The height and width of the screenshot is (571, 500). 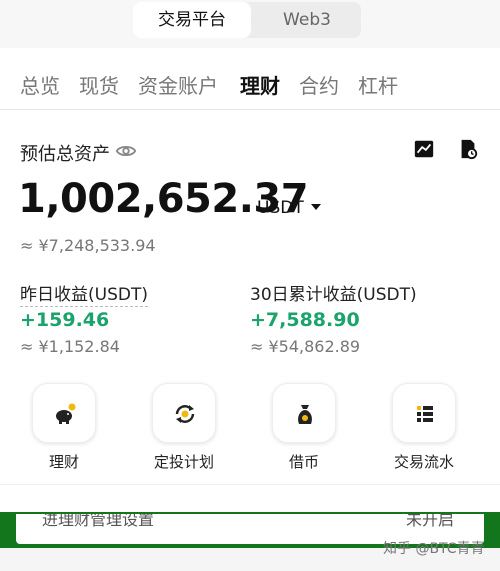 What do you see at coordinates (434, 549) in the screenshot?
I see `watermark: 知乎 @BTC青青` at bounding box center [434, 549].